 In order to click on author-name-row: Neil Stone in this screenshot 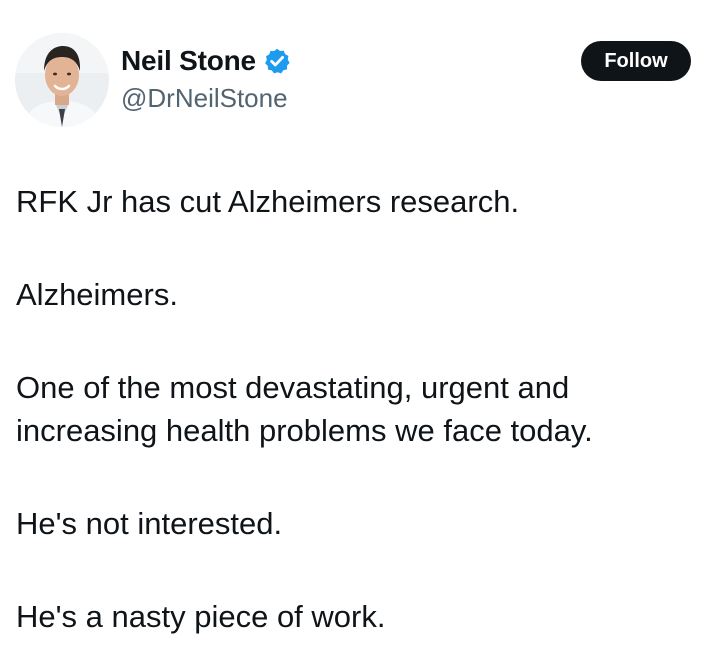, I will do `click(206, 61)`.